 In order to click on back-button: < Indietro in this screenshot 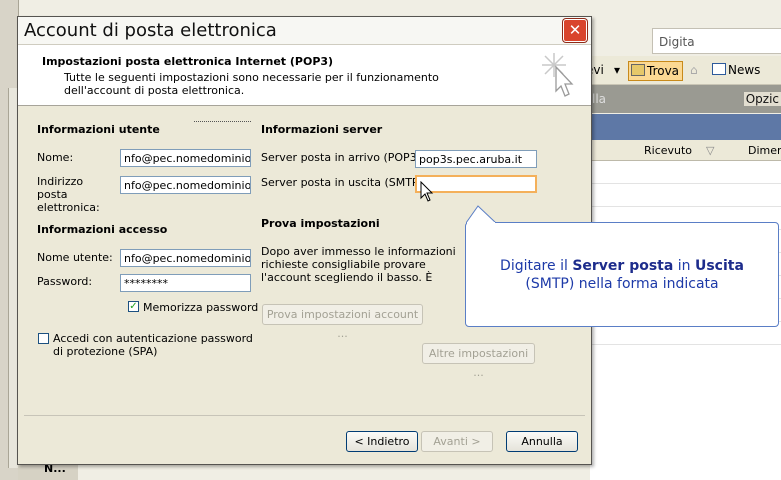, I will do `click(382, 441)`.